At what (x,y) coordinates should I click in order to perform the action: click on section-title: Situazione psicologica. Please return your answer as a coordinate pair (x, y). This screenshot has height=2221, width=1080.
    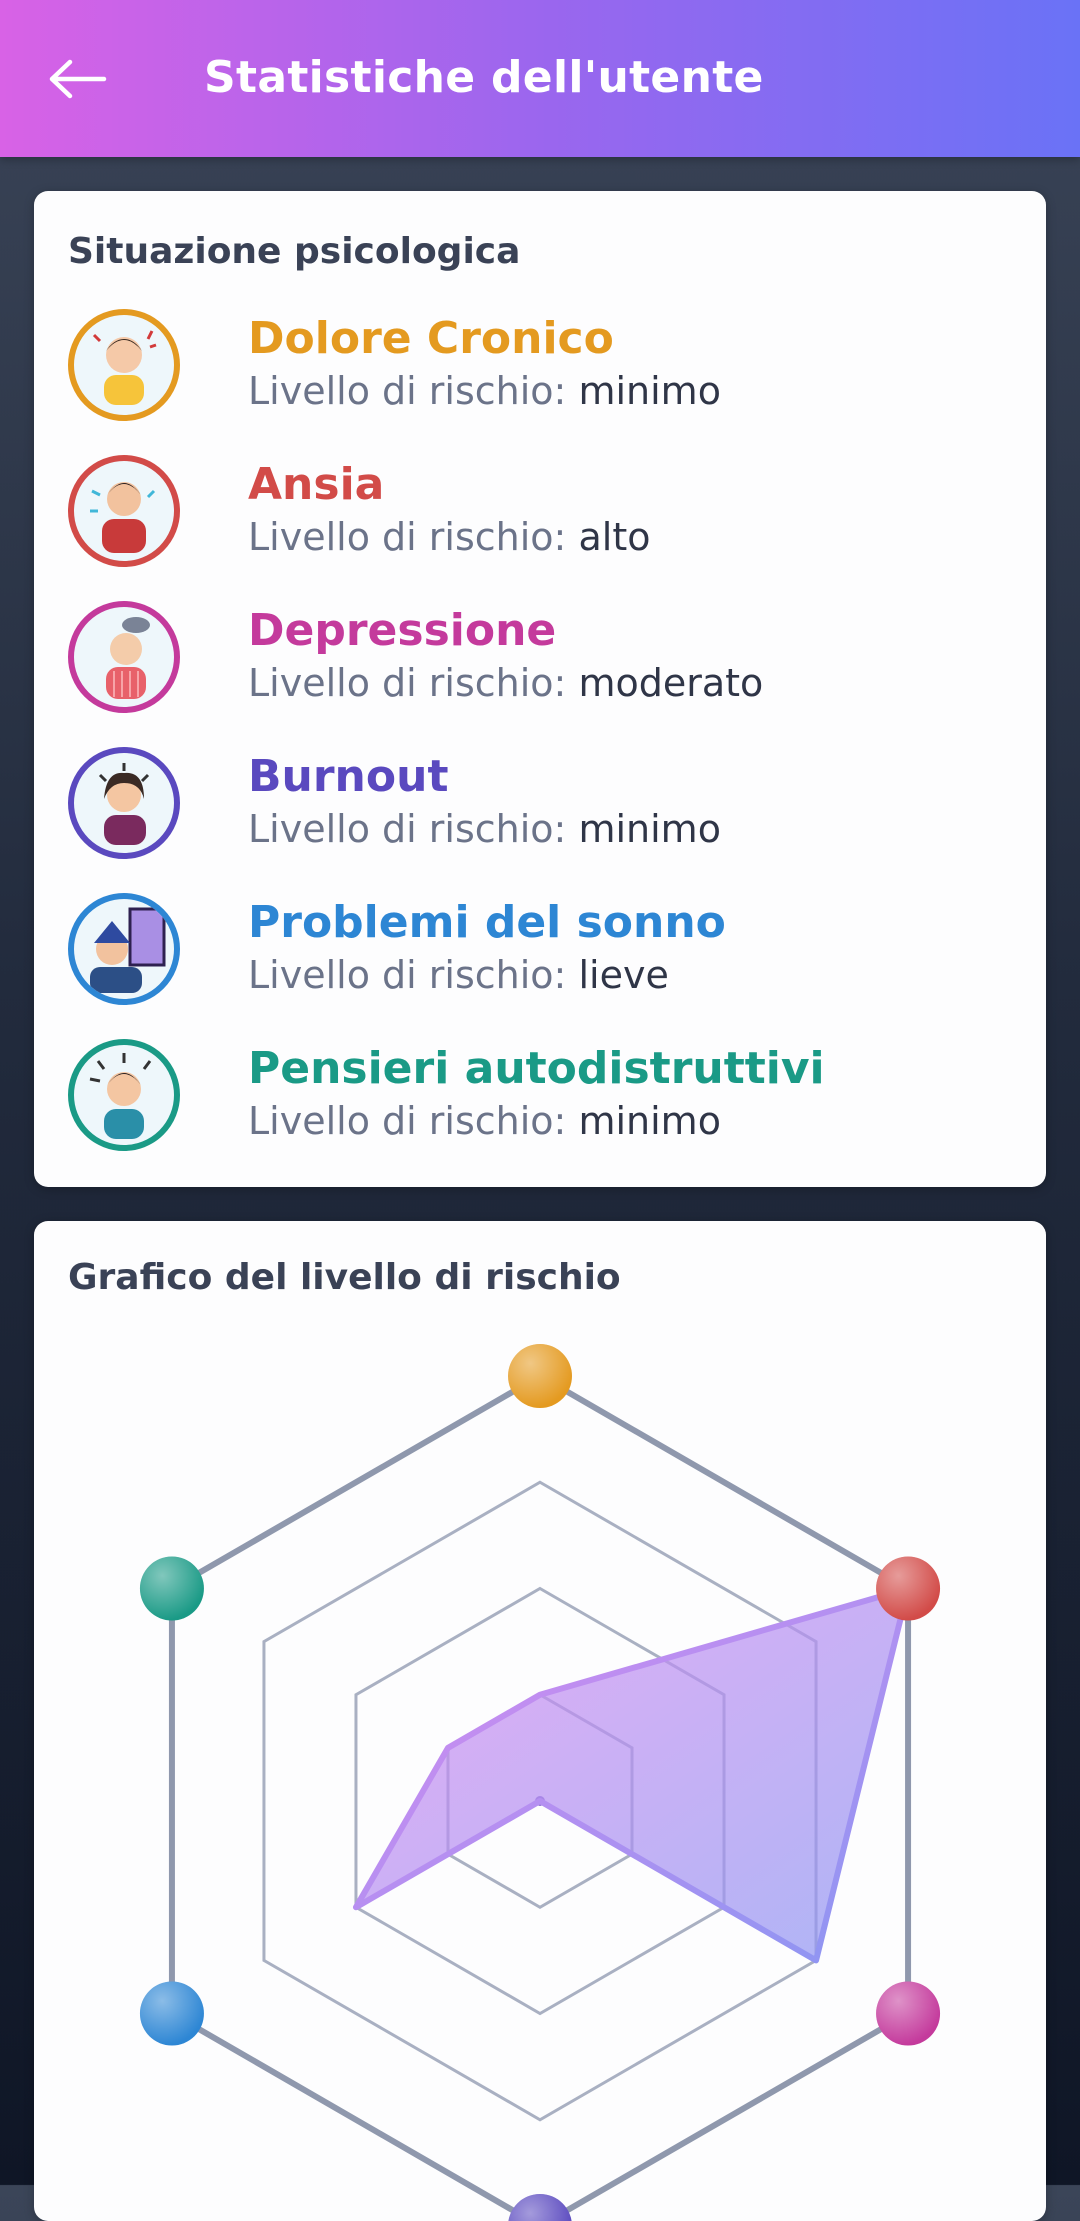
    Looking at the image, I should click on (294, 251).